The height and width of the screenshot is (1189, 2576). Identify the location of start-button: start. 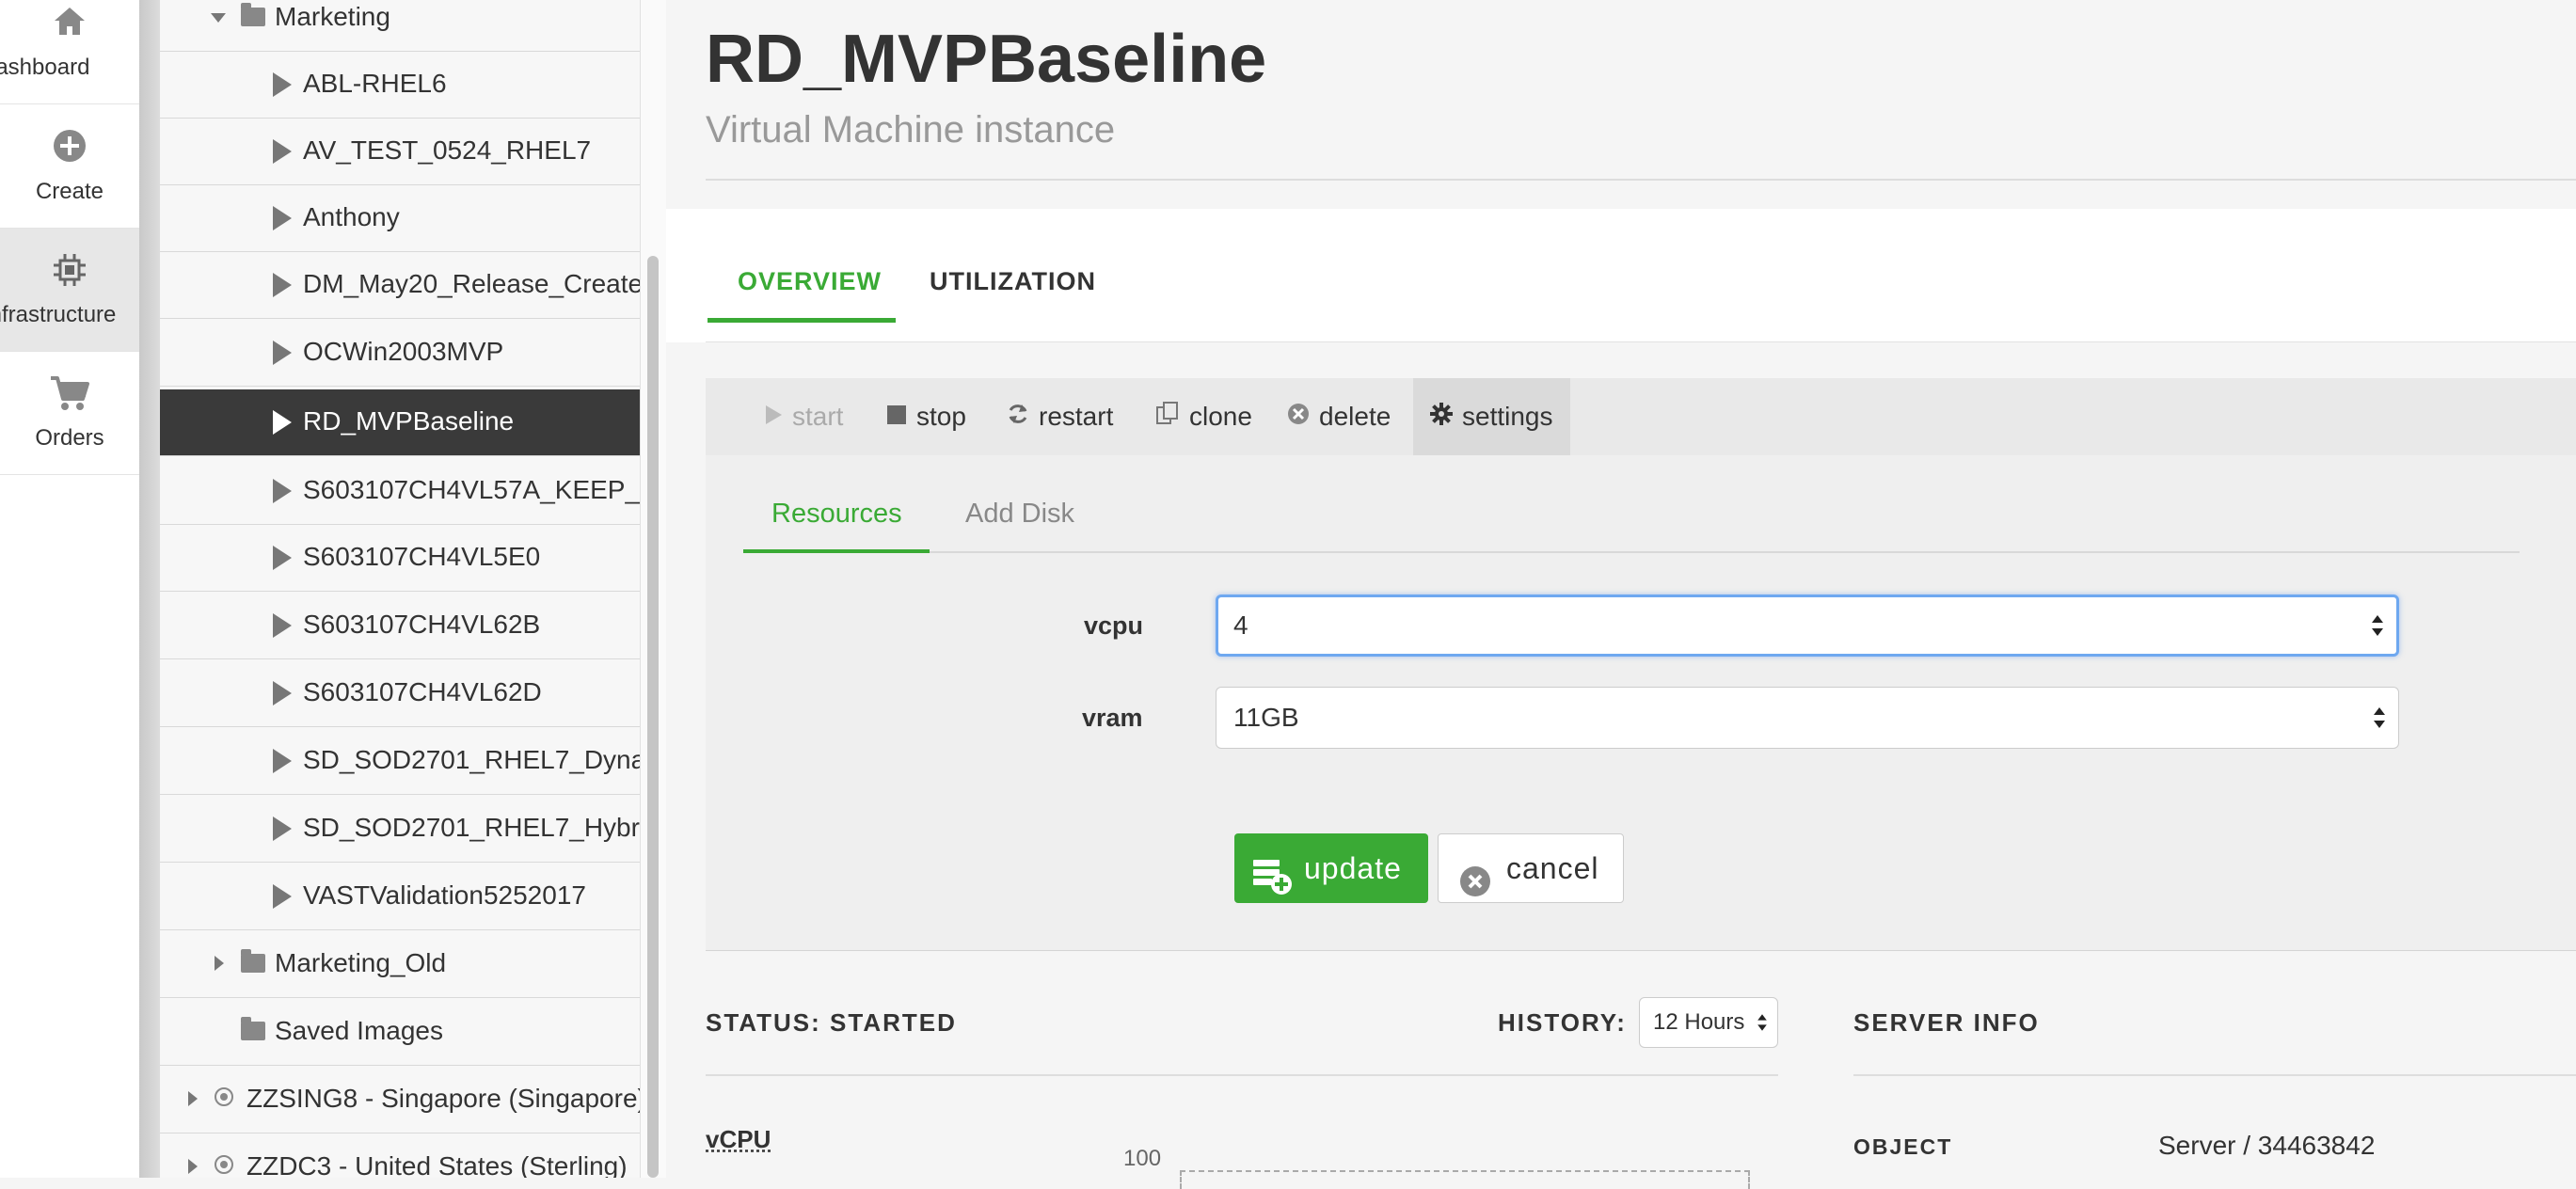
(803, 417).